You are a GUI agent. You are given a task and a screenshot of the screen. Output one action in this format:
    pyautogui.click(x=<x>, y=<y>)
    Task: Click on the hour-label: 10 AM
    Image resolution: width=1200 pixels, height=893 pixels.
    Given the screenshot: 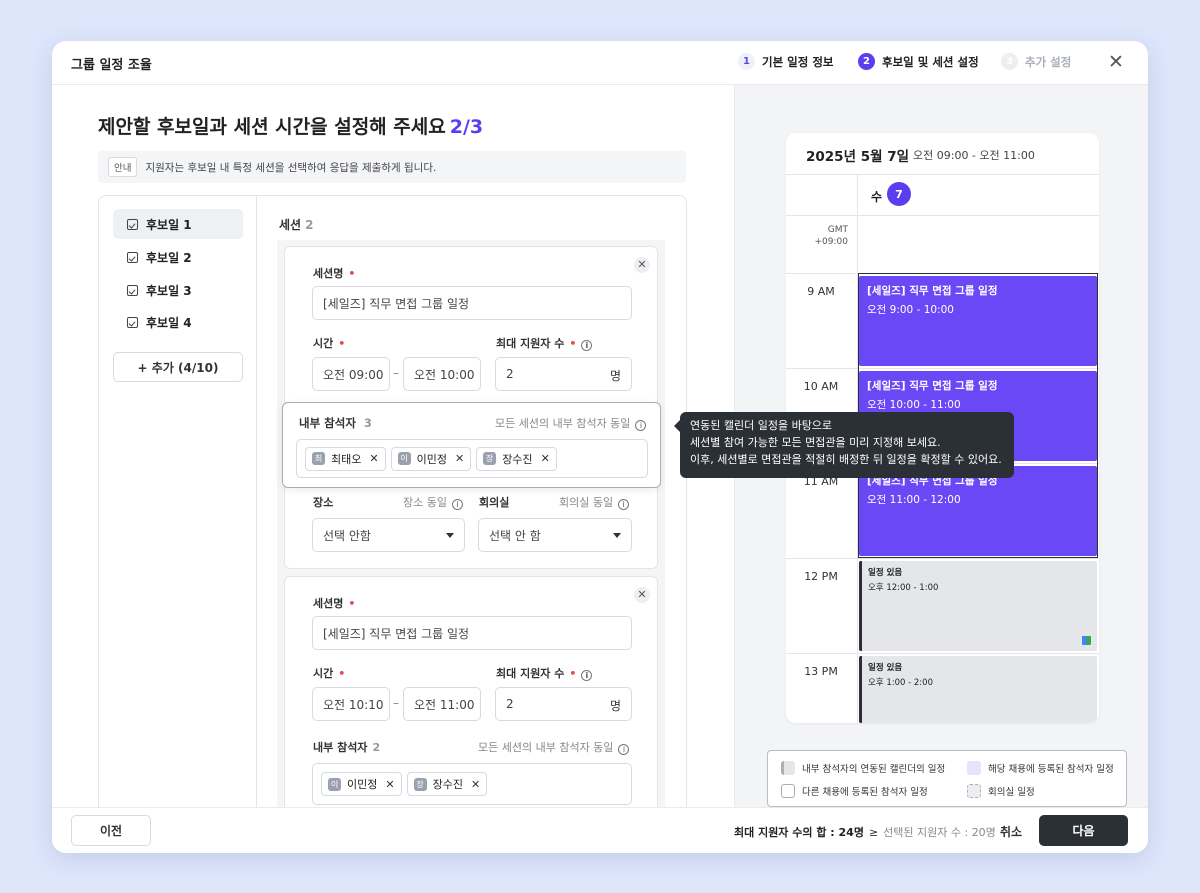 What is the action you would take?
    pyautogui.click(x=821, y=386)
    